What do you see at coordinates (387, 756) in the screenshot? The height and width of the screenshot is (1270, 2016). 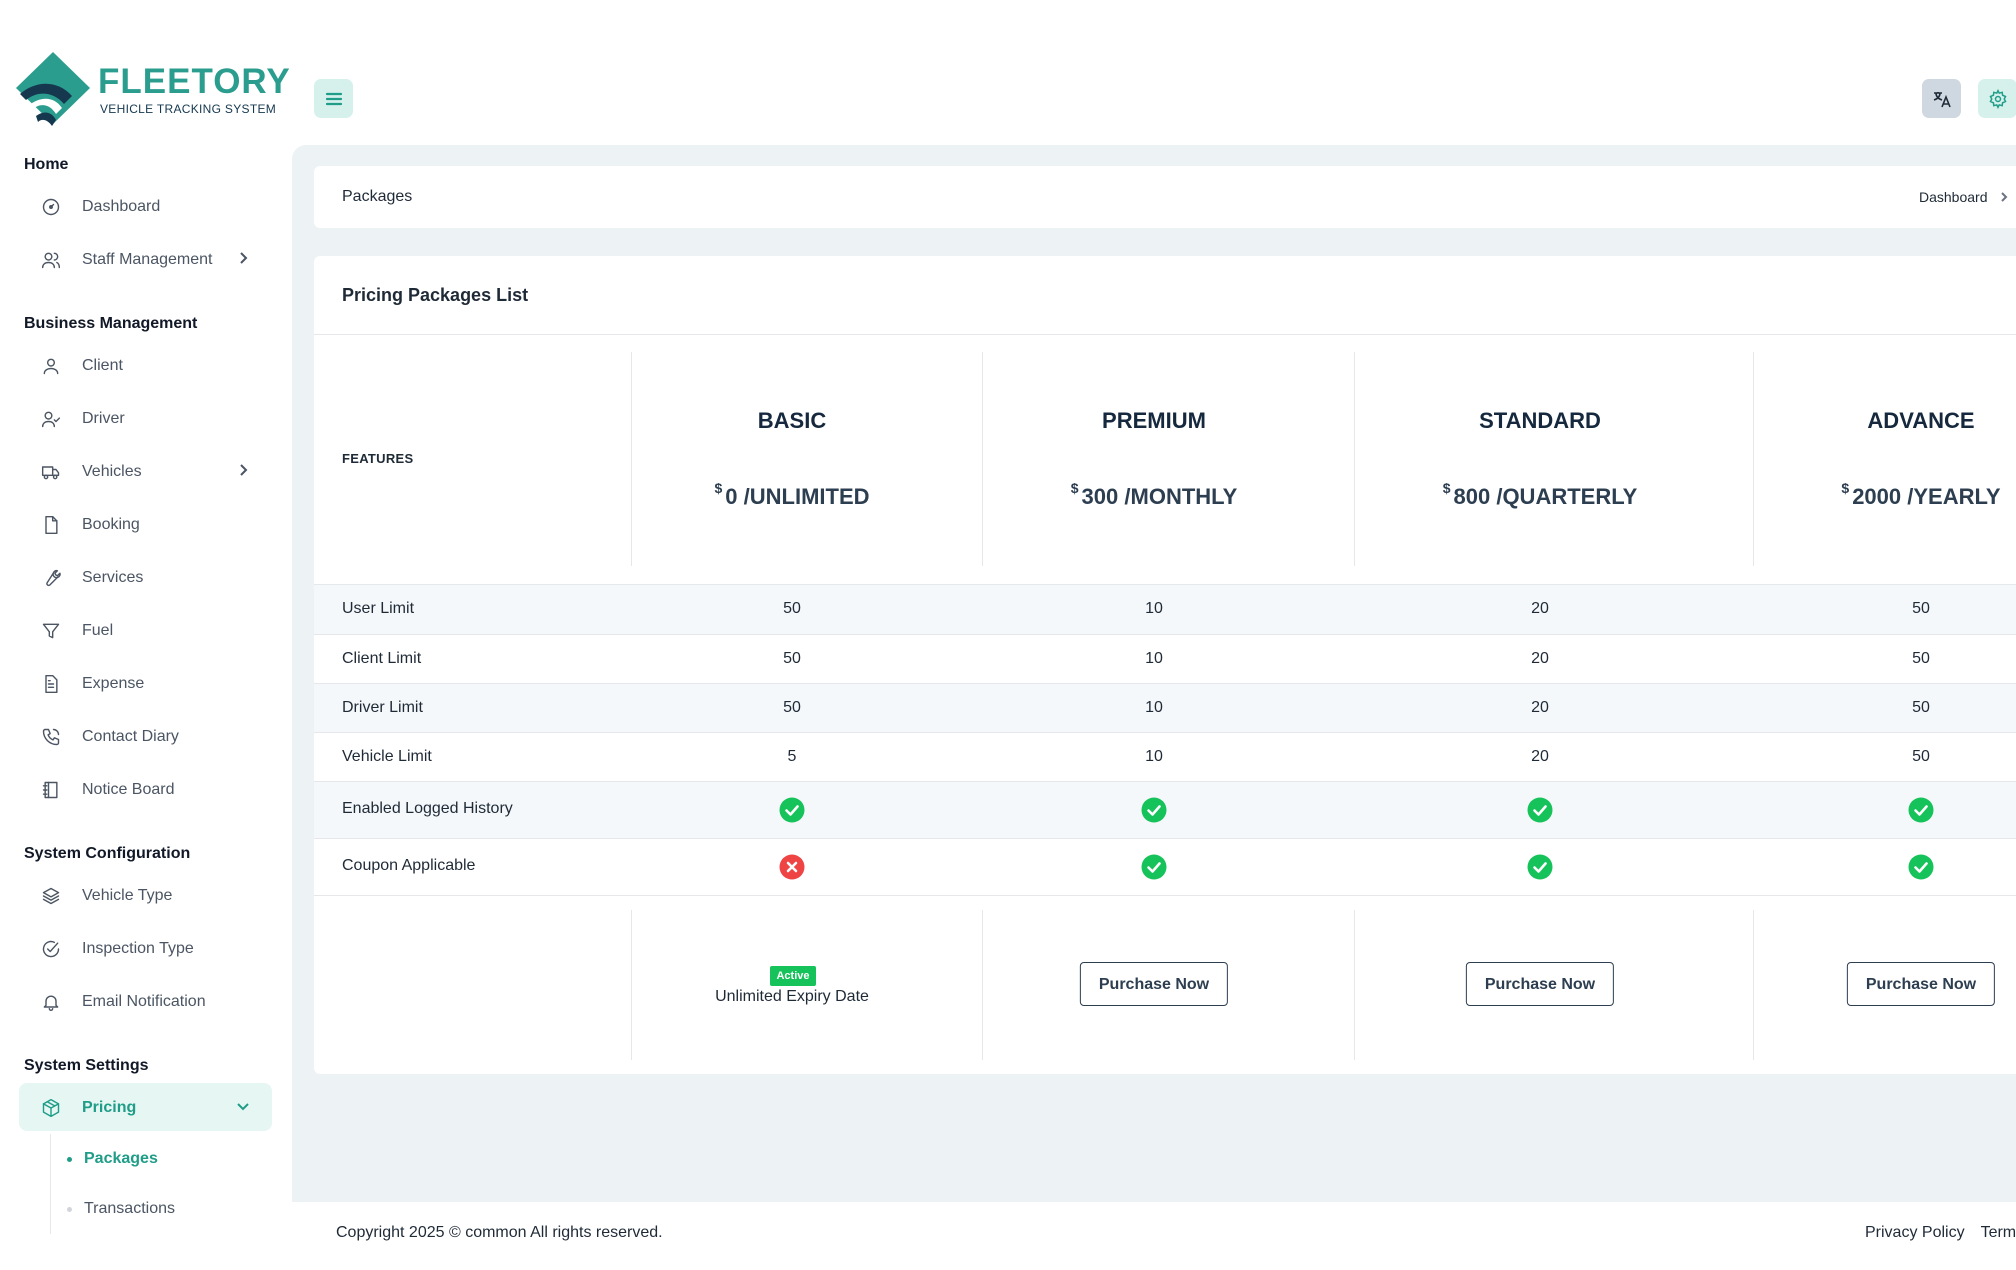 I see `feature-label: Vehicle Limit` at bounding box center [387, 756].